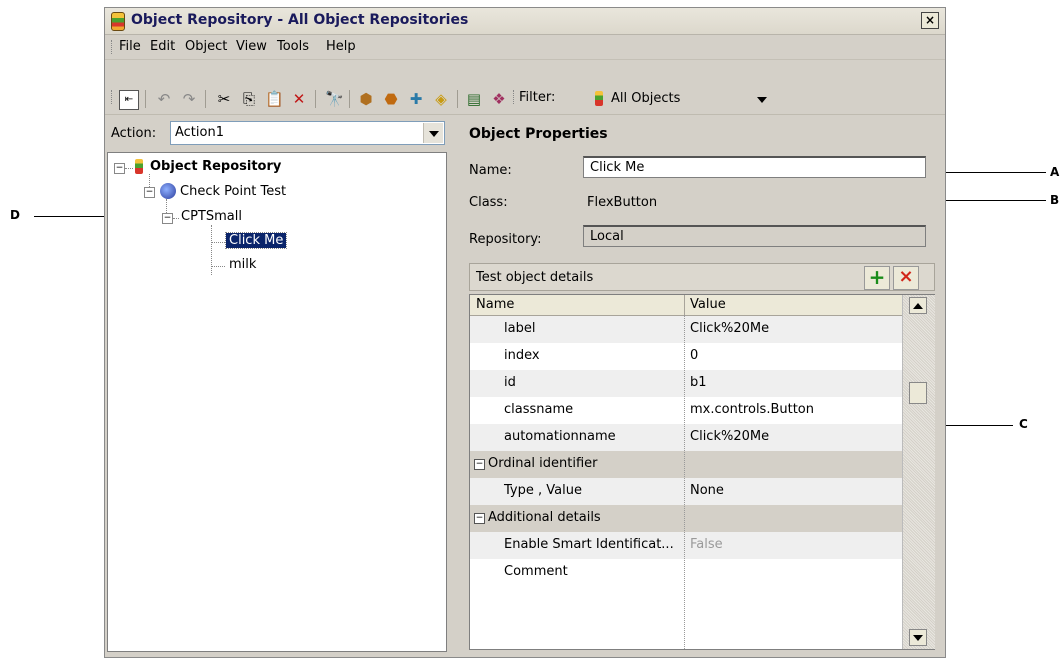 The height and width of the screenshot is (659, 1063). What do you see at coordinates (488, 202) in the screenshot?
I see `class-label: Class:` at bounding box center [488, 202].